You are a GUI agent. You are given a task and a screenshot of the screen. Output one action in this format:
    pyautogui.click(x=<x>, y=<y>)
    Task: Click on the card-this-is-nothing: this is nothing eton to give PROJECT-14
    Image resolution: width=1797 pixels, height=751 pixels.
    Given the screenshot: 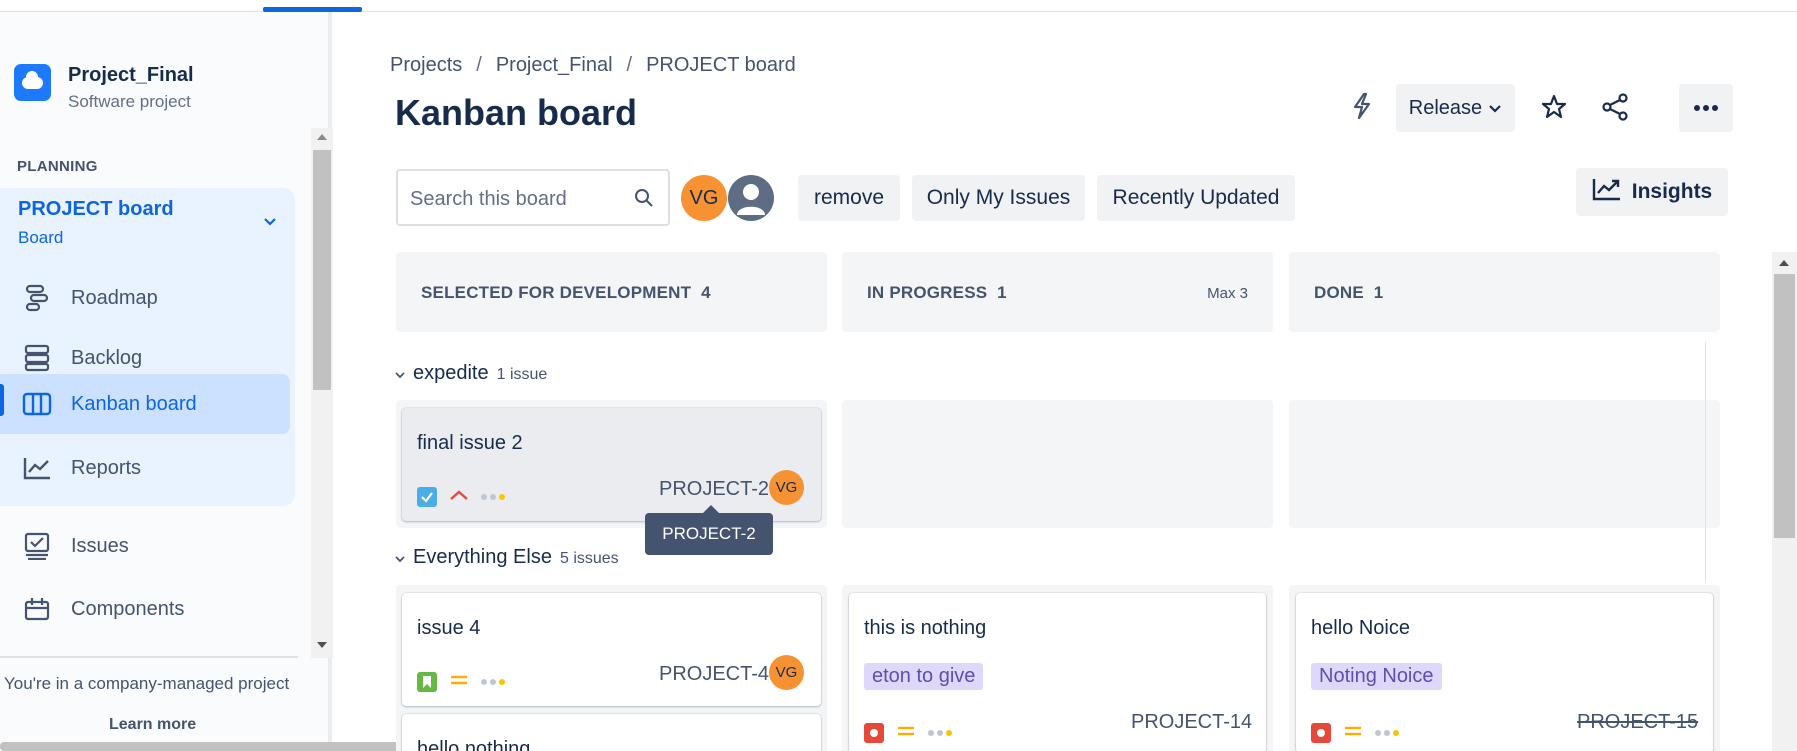 What is the action you would take?
    pyautogui.click(x=1057, y=672)
    